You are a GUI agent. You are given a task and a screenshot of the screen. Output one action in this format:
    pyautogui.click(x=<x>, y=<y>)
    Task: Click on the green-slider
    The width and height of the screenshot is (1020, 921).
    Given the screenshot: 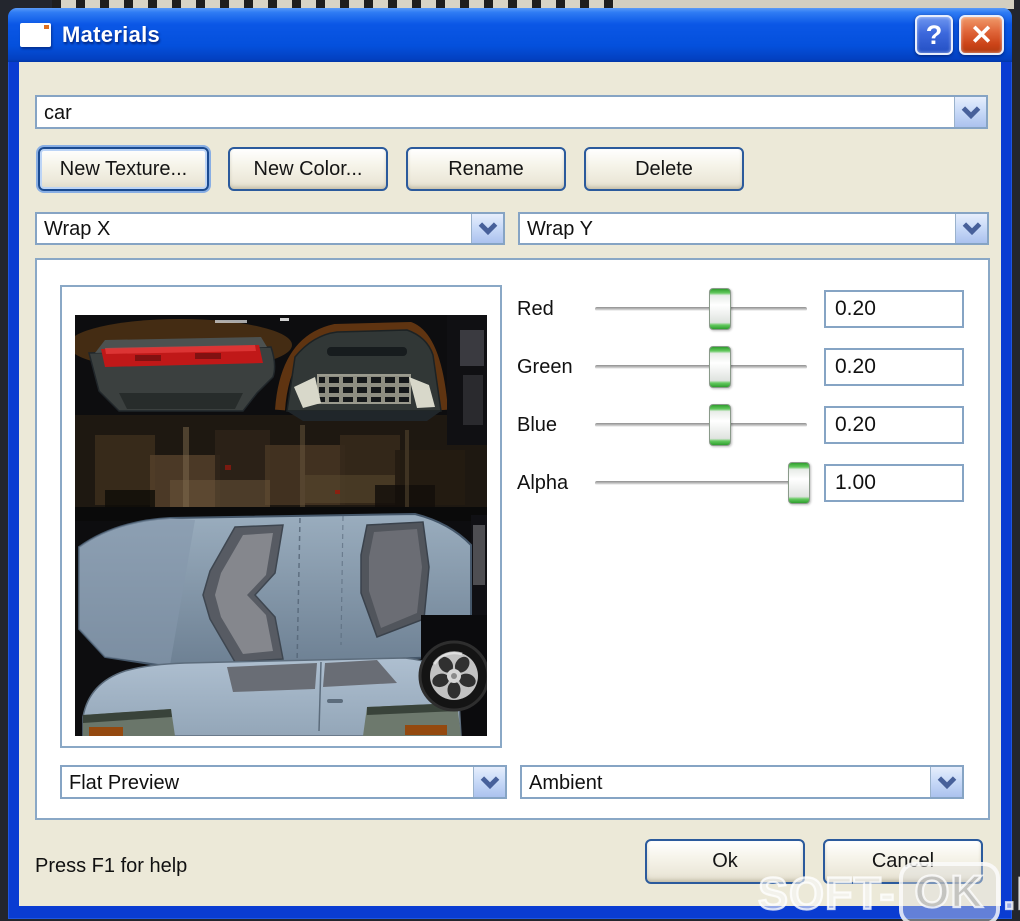 What is the action you would take?
    pyautogui.click(x=701, y=367)
    